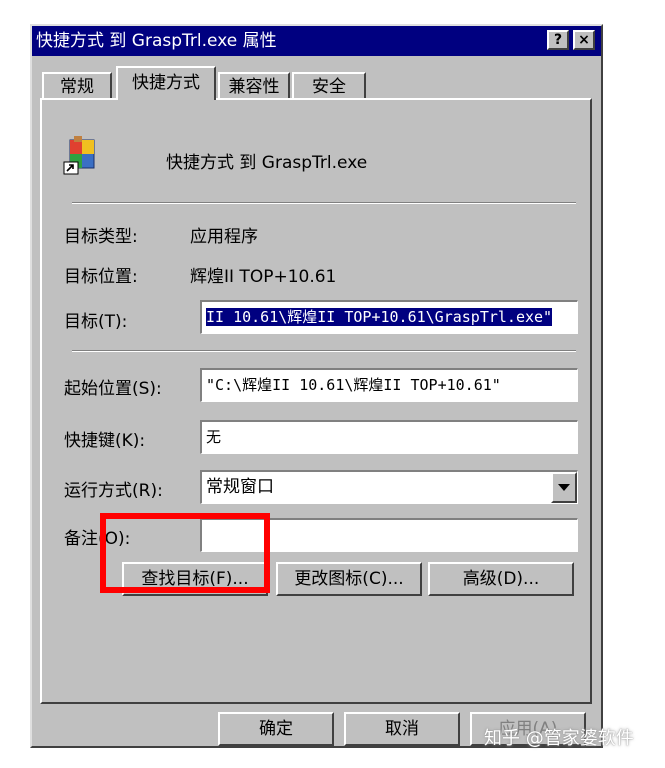 This screenshot has width=665, height=768. I want to click on run-dropdown-button, so click(564, 487).